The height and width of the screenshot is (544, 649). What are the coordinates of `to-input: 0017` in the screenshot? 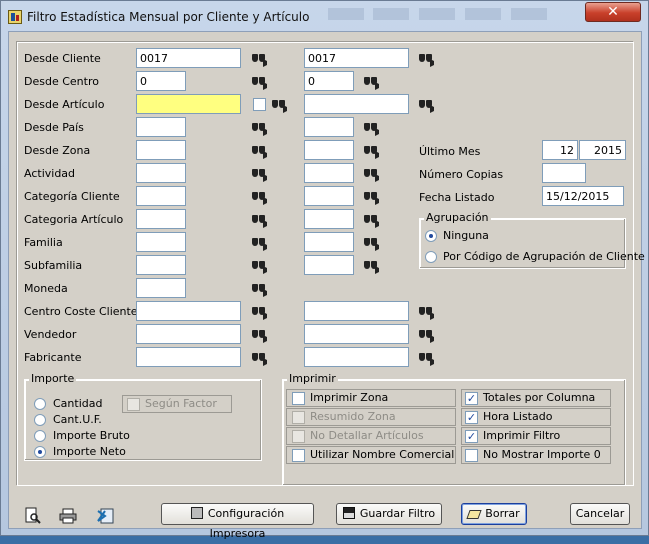 It's located at (356, 58).